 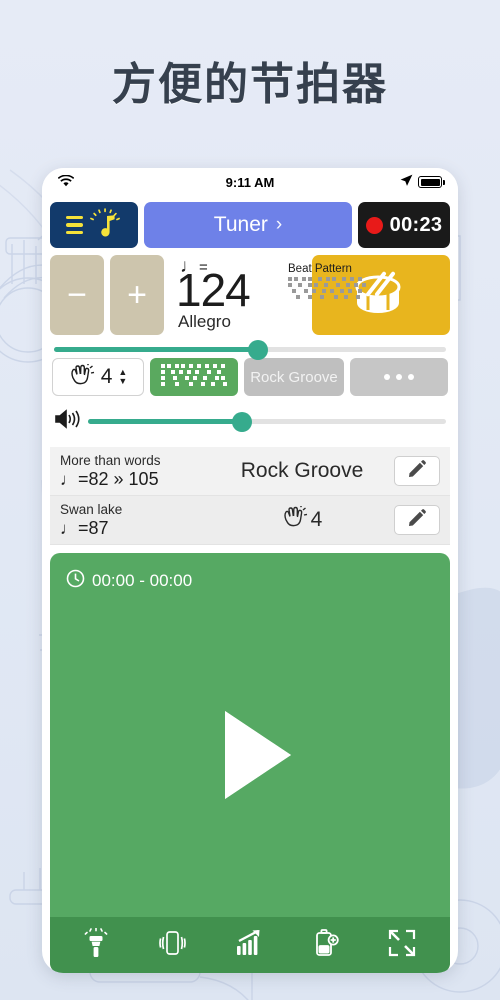 I want to click on tuner-button: Tuner ›, so click(x=248, y=225).